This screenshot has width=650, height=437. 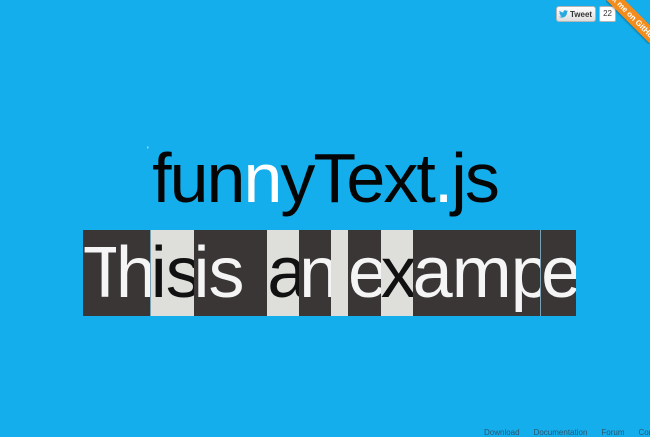 I want to click on title-part-2-highlight: n, so click(x=262, y=178).